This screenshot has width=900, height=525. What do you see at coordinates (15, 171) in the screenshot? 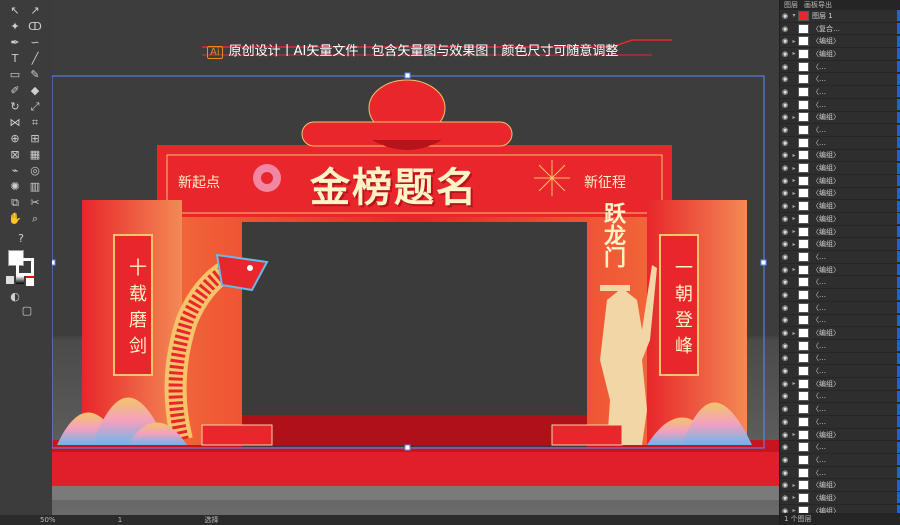
I see `eyedropper-tool-icon: ⌁` at bounding box center [15, 171].